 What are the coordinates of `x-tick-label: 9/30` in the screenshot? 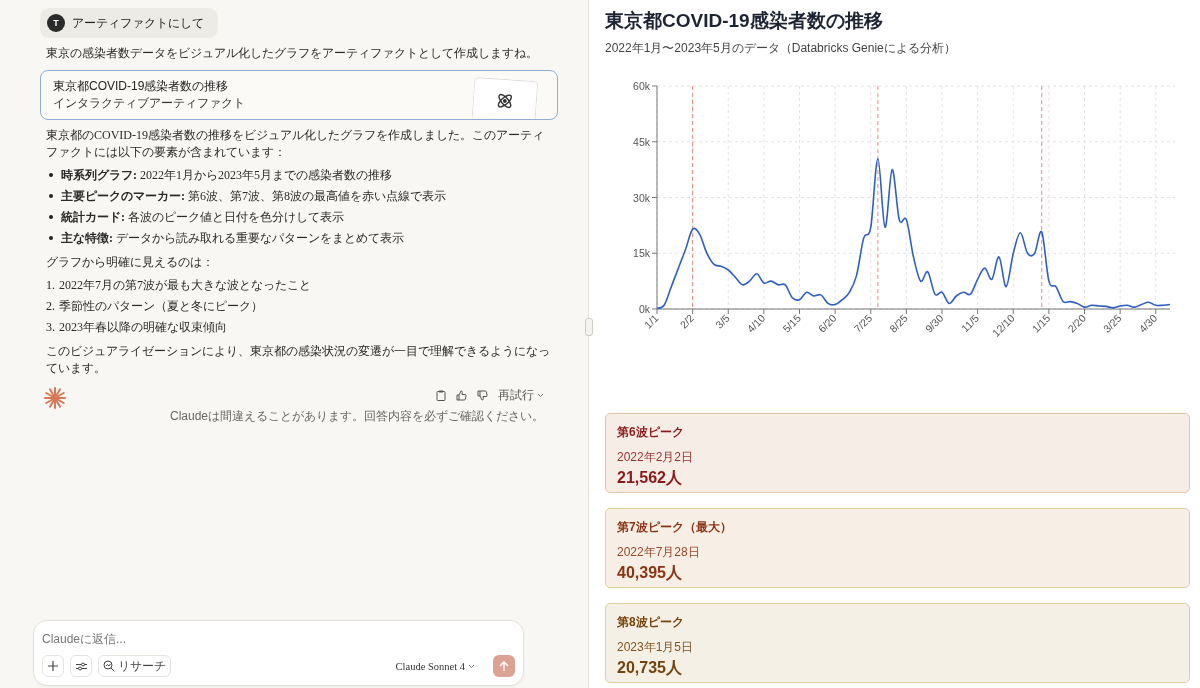 It's located at (934, 323).